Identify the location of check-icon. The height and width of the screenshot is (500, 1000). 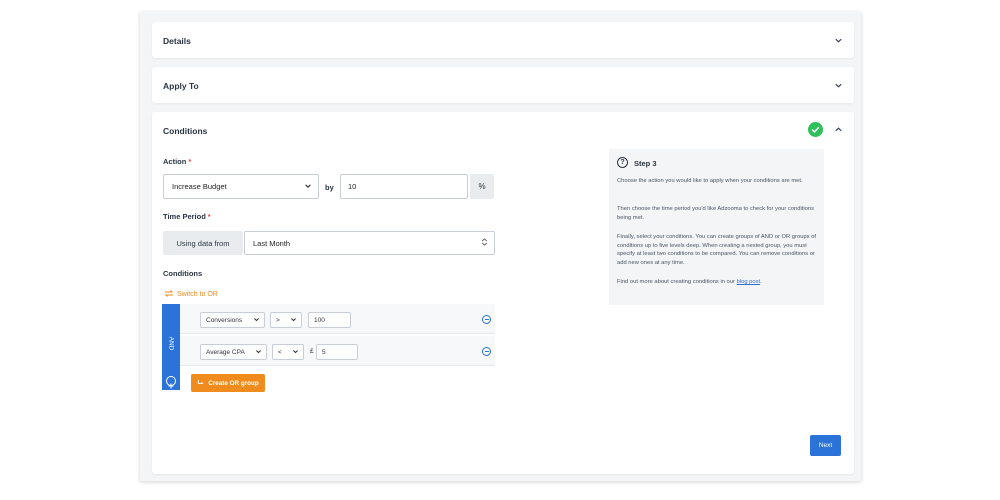
(815, 129).